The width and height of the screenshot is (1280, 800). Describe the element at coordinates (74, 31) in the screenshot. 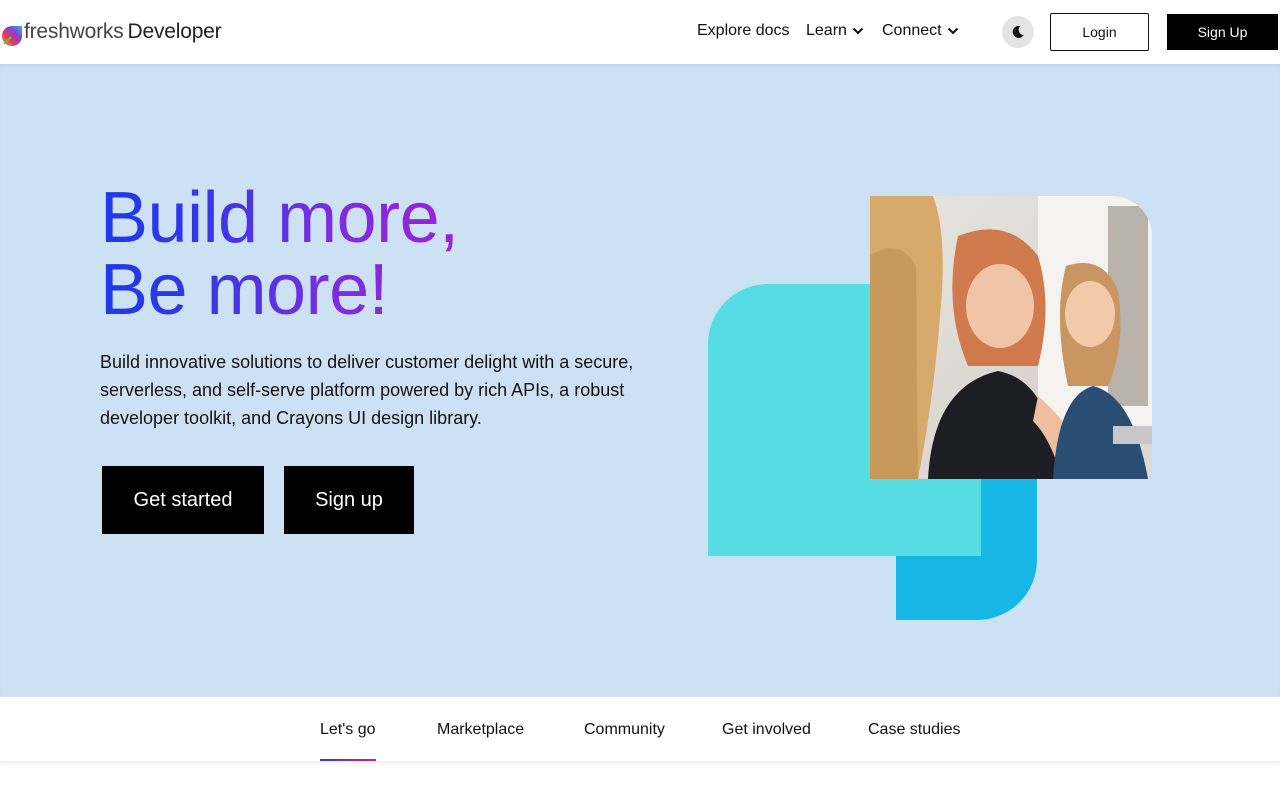

I see `logo-brand: freshworks` at that location.